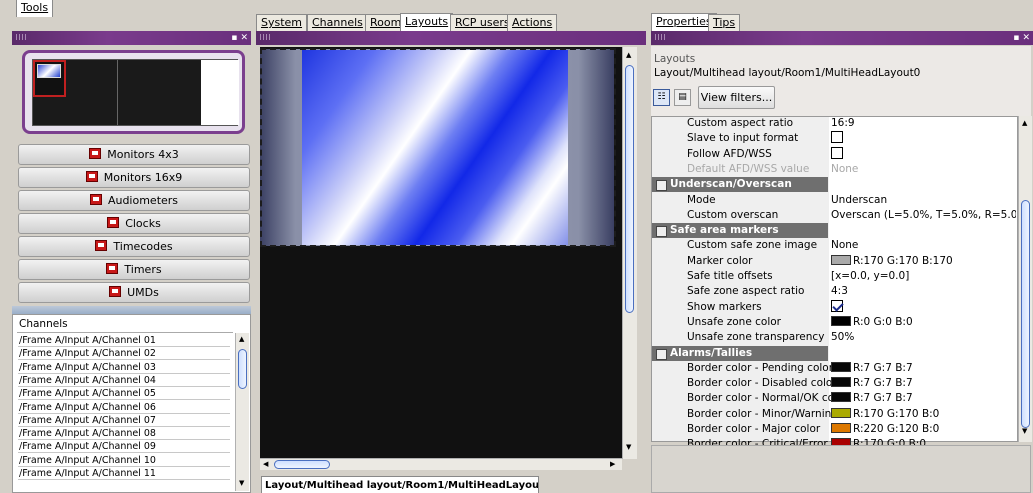  I want to click on tab-rcp-users: RCP users, so click(482, 22).